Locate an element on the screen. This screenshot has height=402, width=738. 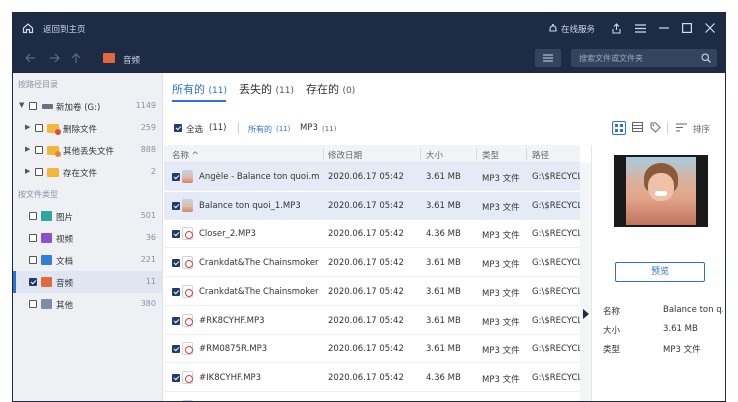
tab-existing: 存在的 (0) is located at coordinates (330, 89).